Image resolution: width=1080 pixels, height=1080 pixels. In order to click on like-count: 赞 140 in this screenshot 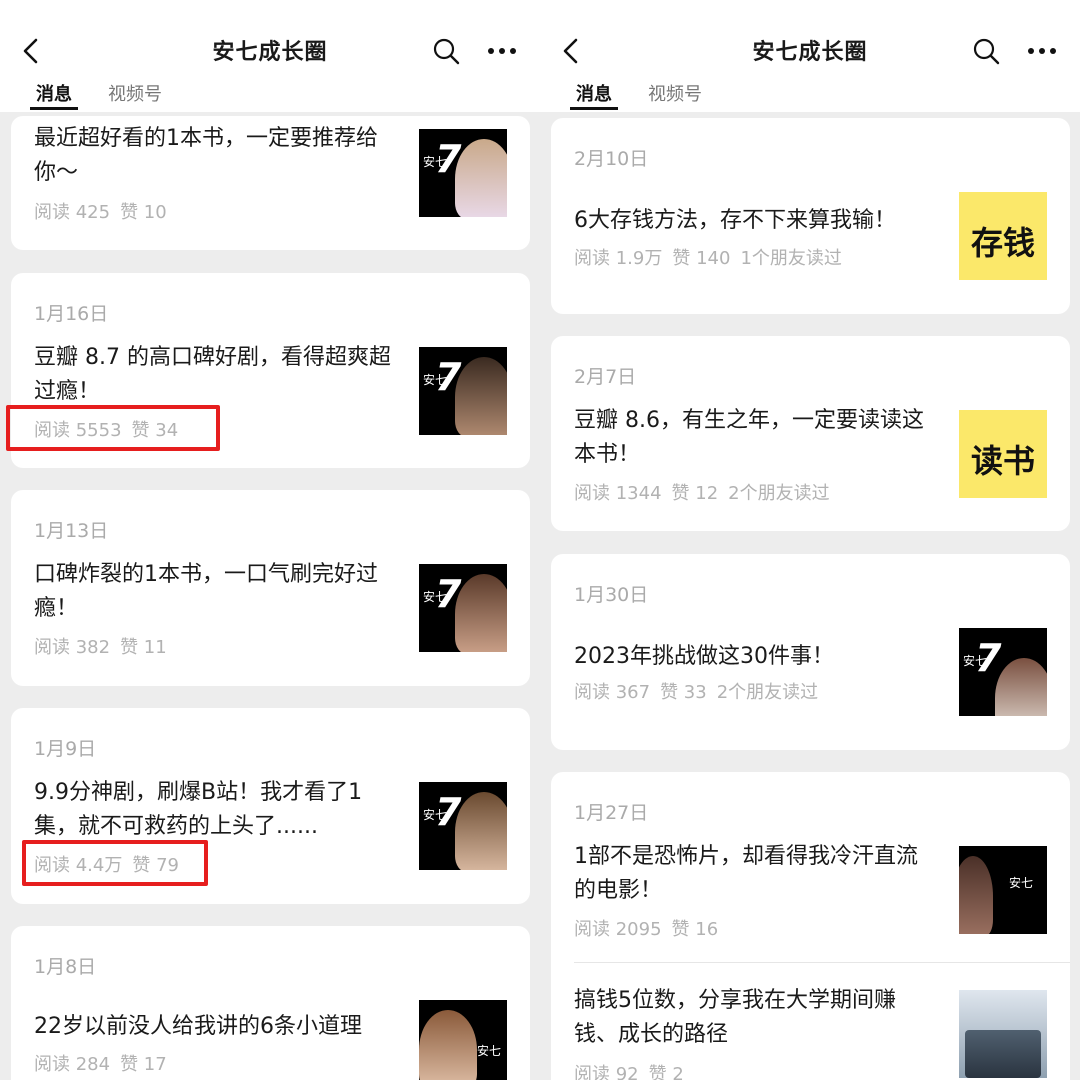, I will do `click(701, 258)`.